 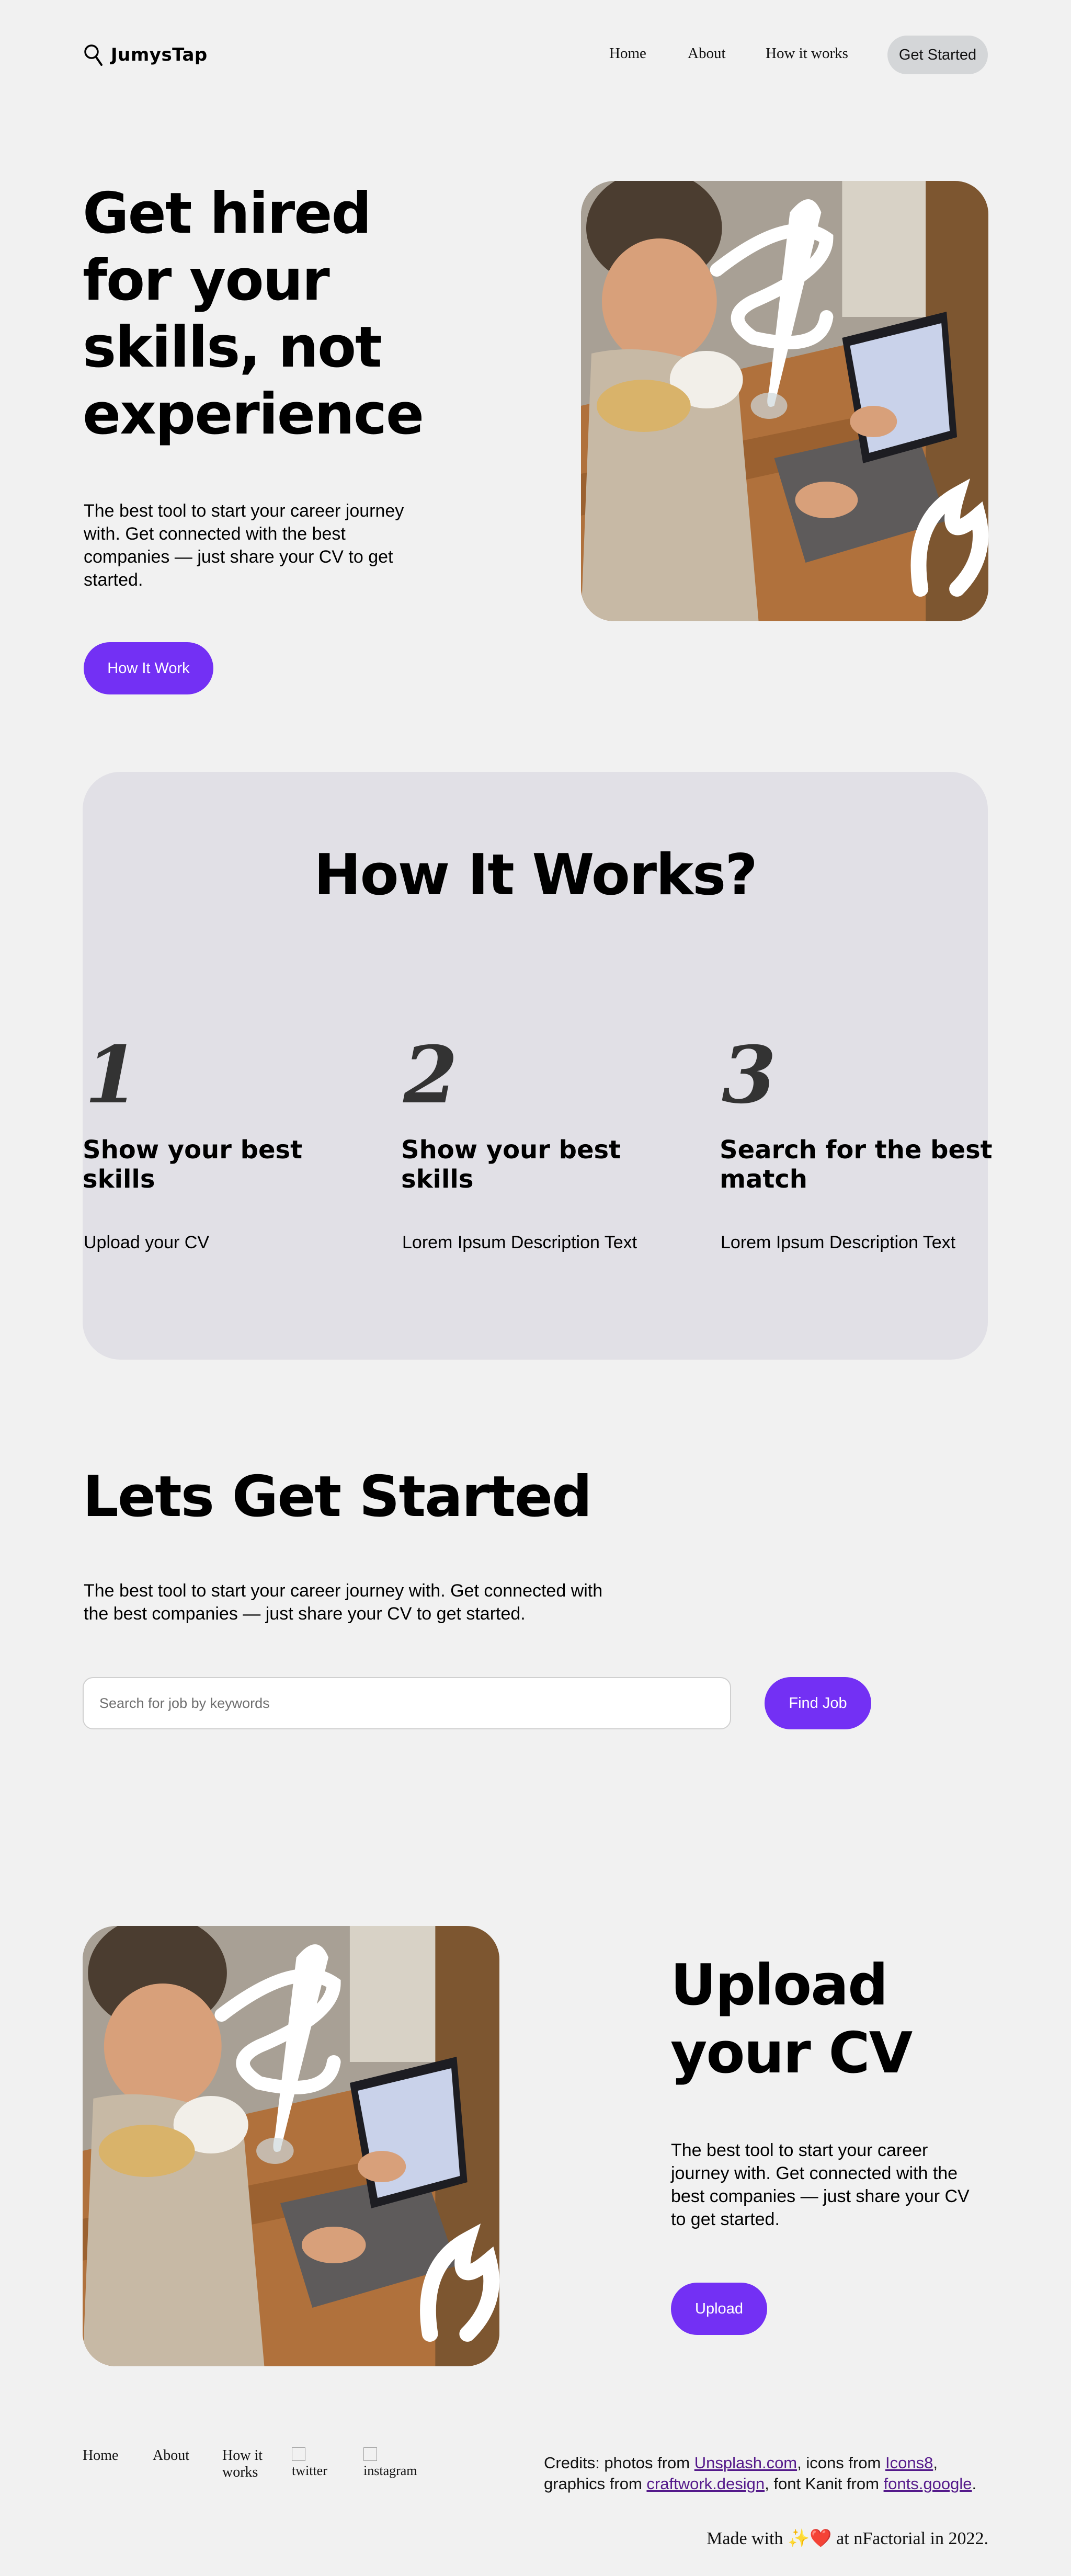 What do you see at coordinates (719, 2309) in the screenshot?
I see `upload-button: Upload` at bounding box center [719, 2309].